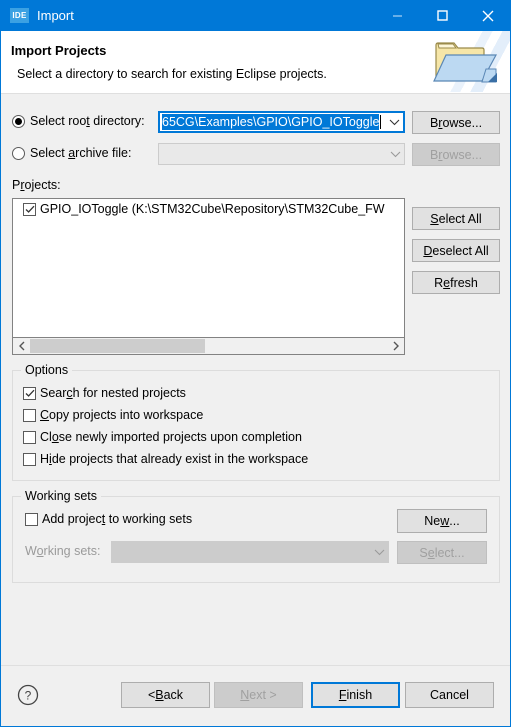  I want to click on options-group-title: Options, so click(47, 370).